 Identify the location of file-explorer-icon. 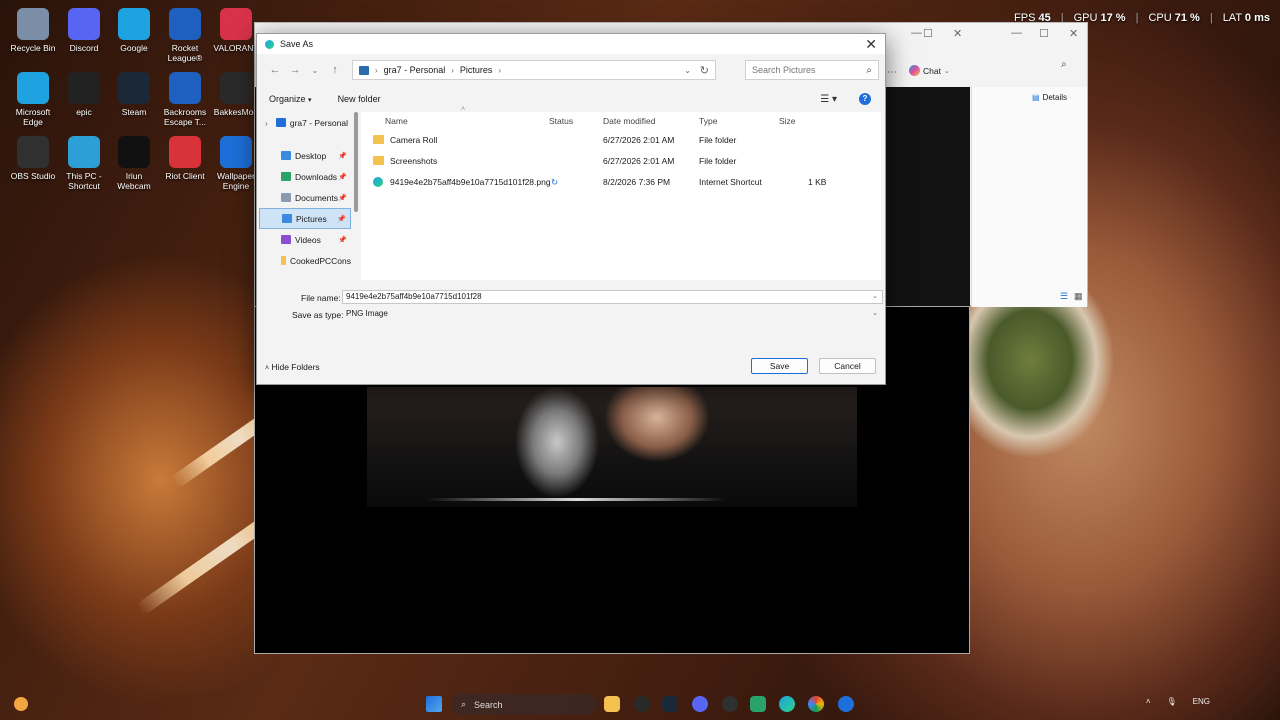
(612, 704).